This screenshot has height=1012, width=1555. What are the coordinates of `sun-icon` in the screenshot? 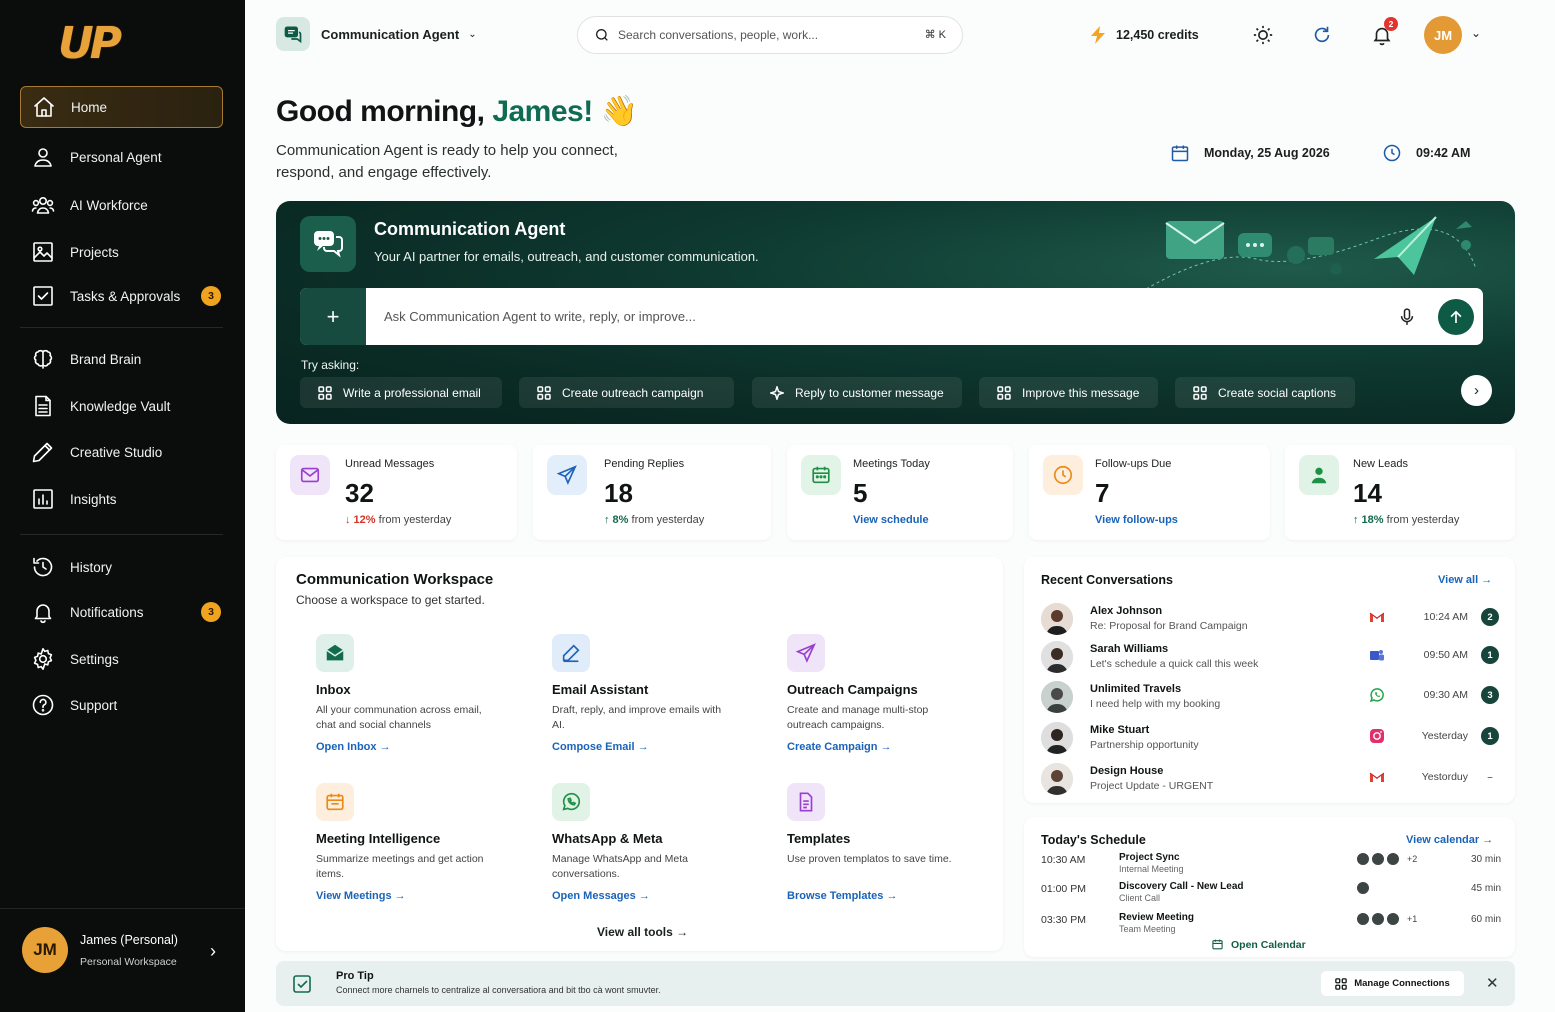 It's located at (1263, 35).